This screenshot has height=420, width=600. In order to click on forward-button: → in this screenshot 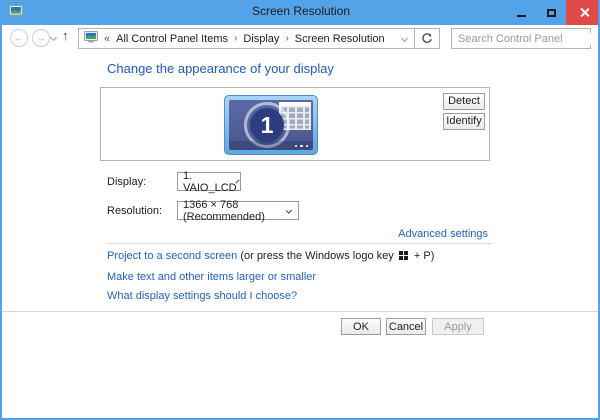, I will do `click(41, 38)`.